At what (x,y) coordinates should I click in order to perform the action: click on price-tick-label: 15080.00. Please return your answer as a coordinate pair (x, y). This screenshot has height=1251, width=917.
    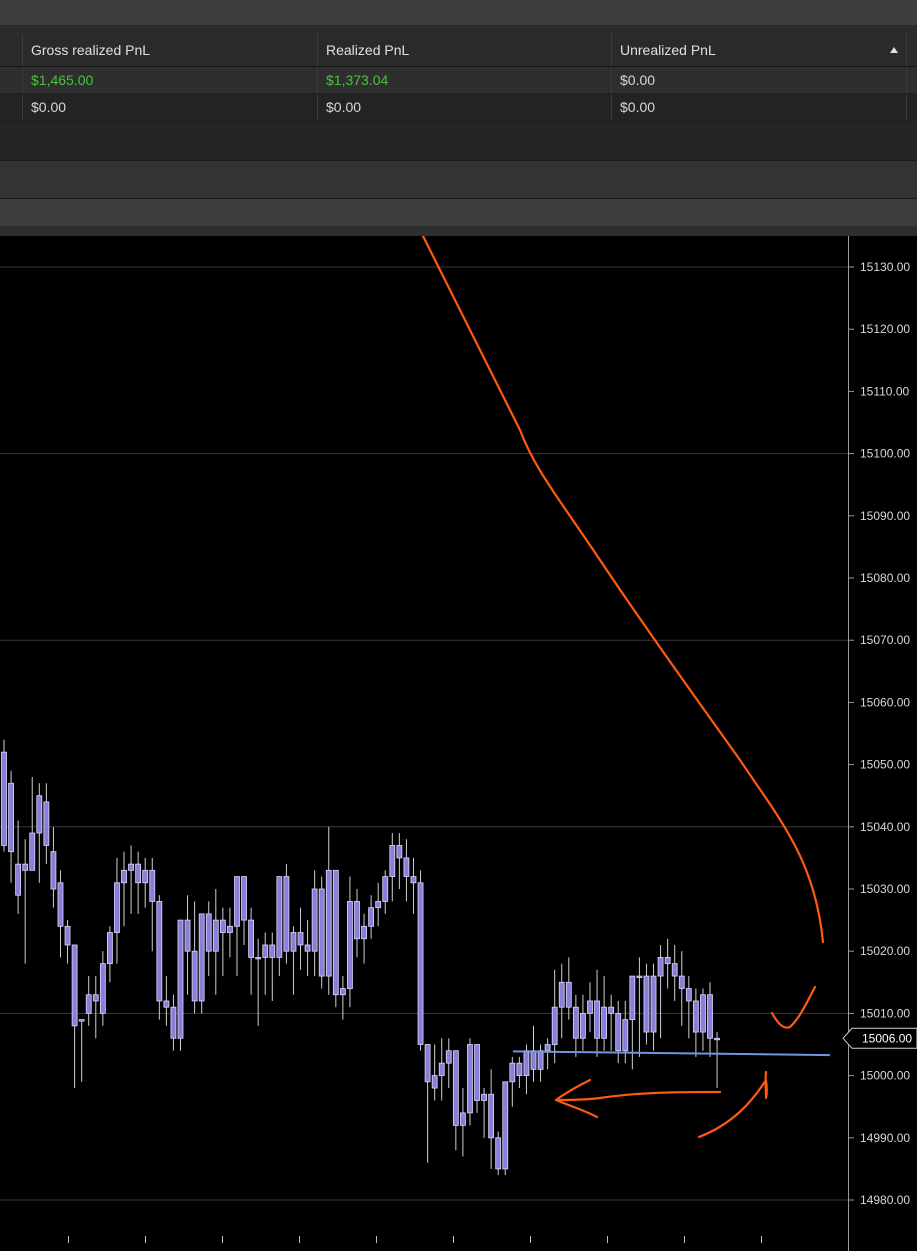
    Looking at the image, I should click on (885, 578).